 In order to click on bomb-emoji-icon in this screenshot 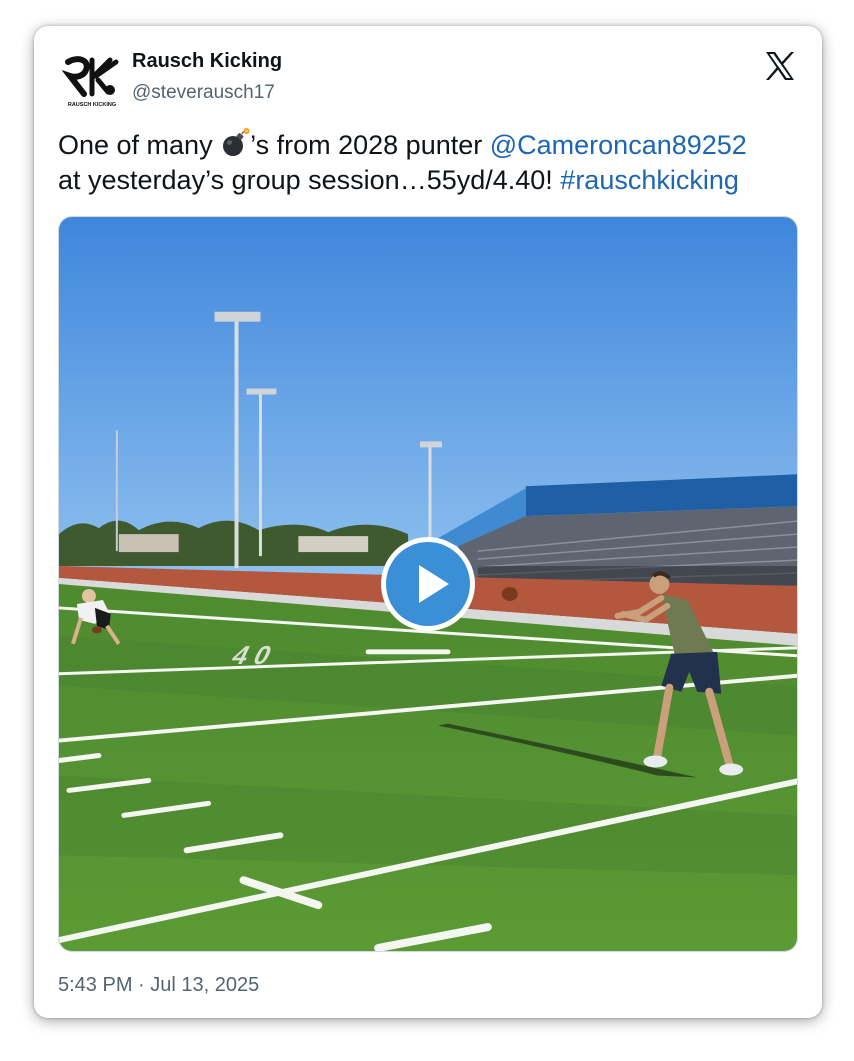, I will do `click(235, 143)`.